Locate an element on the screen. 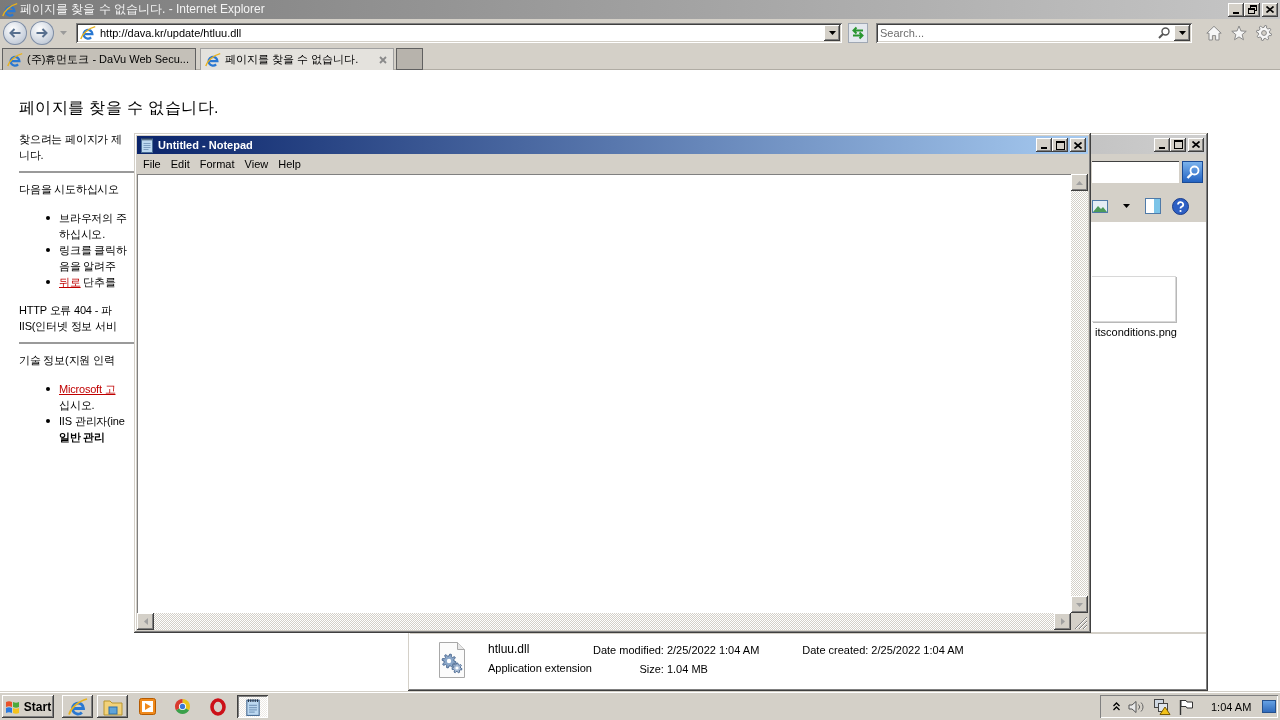 The image size is (1280, 720). horizontal-scrollbar is located at coordinates (604, 621).